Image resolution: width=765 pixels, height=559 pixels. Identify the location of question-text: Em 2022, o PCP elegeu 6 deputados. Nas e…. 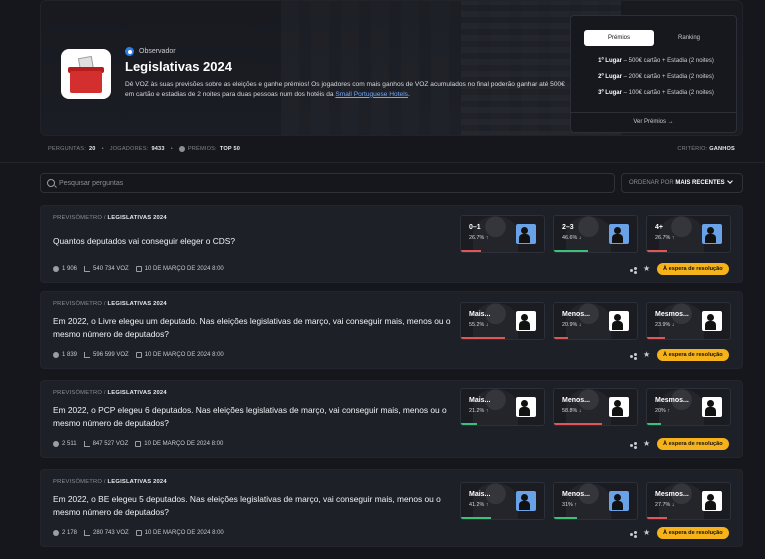
(253, 417).